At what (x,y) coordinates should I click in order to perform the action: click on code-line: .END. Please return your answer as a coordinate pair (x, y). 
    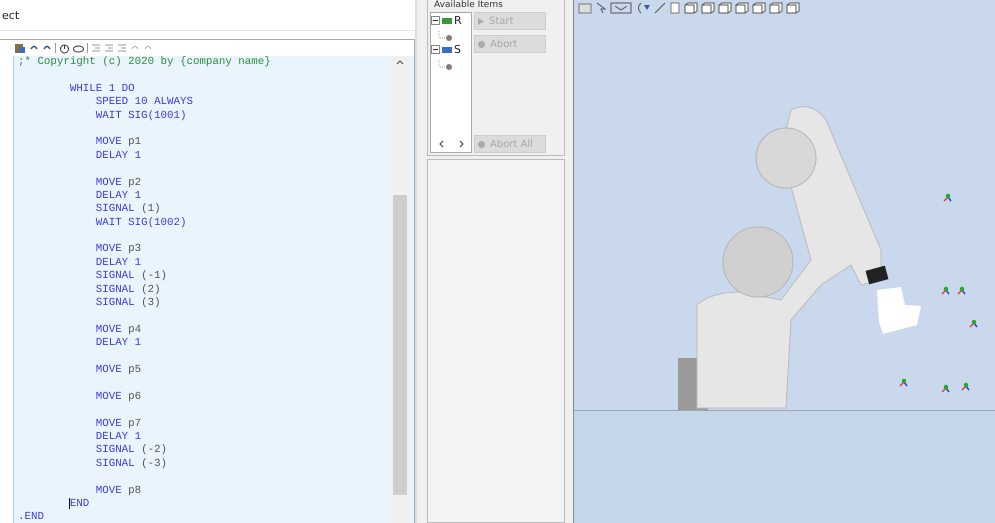
    Looking at the image, I should click on (31, 517).